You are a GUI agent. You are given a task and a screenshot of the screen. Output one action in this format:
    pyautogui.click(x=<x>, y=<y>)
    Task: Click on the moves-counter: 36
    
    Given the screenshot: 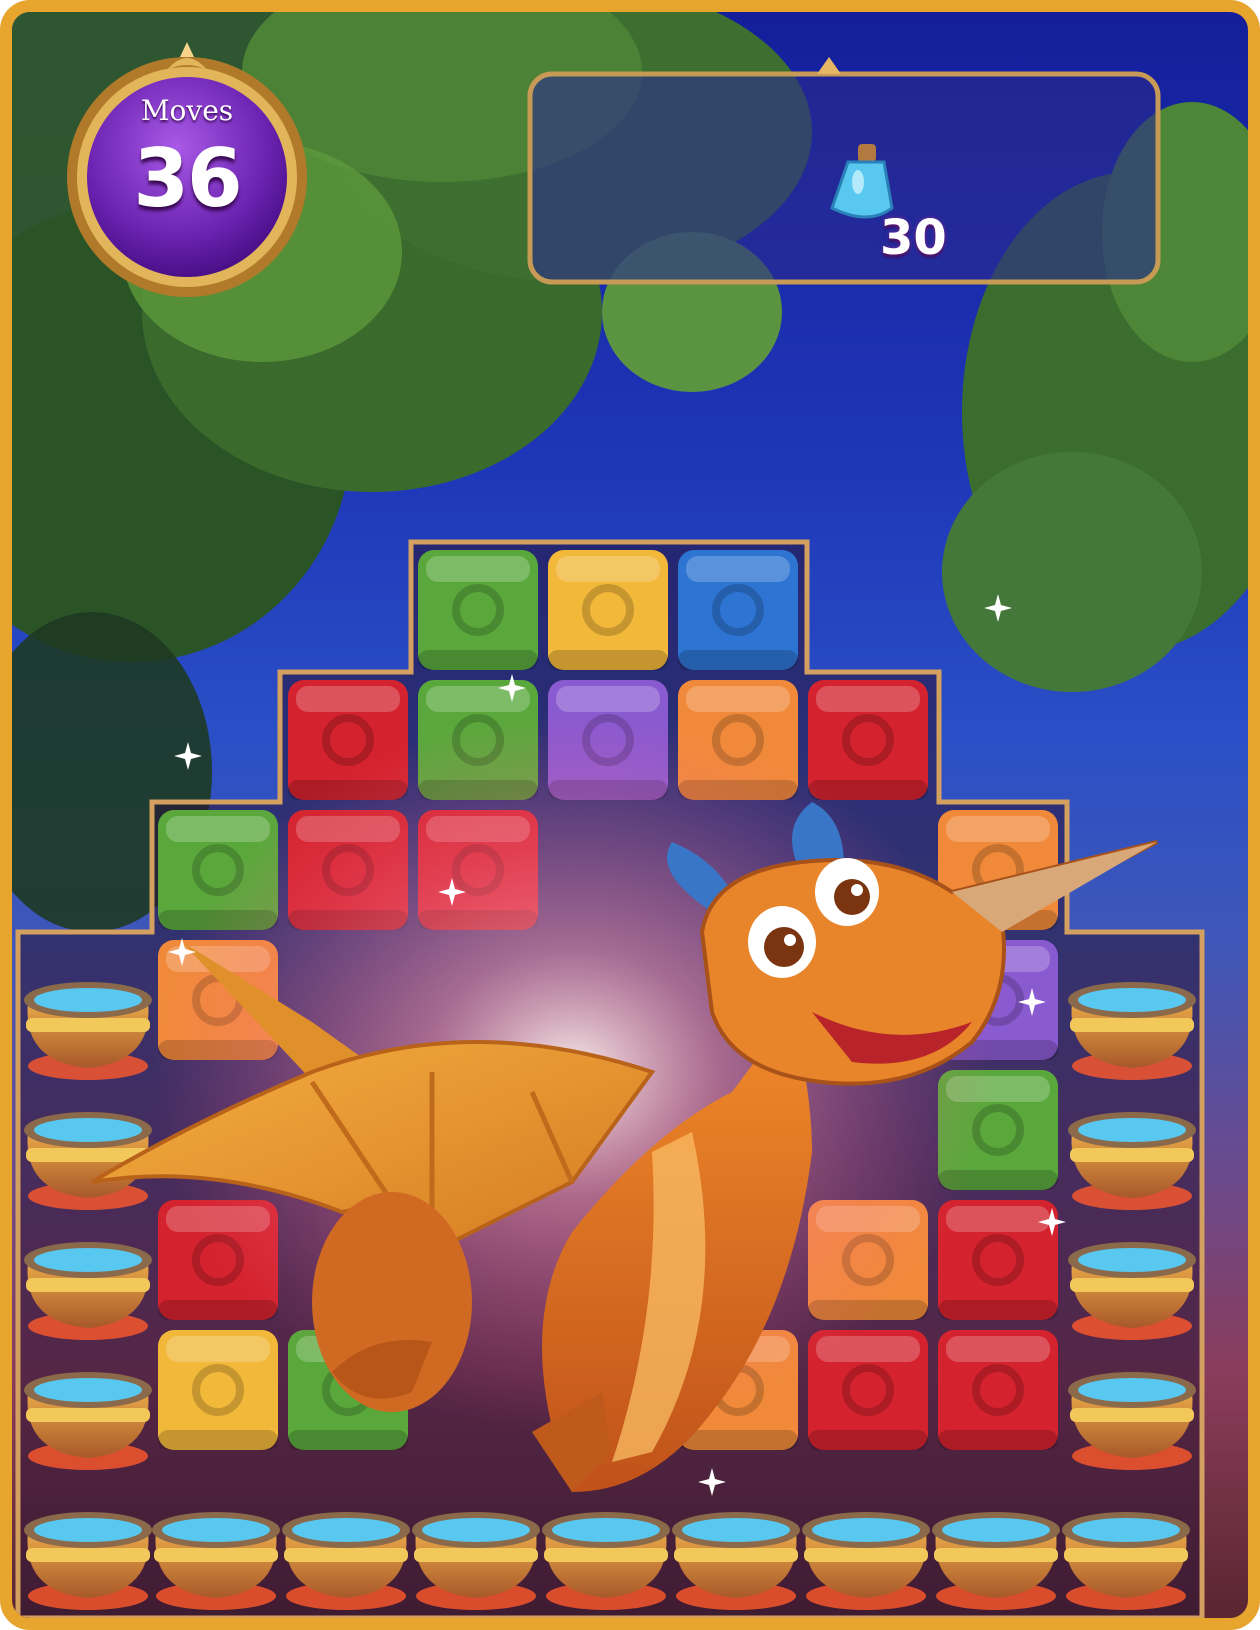 What is the action you would take?
    pyautogui.click(x=187, y=178)
    